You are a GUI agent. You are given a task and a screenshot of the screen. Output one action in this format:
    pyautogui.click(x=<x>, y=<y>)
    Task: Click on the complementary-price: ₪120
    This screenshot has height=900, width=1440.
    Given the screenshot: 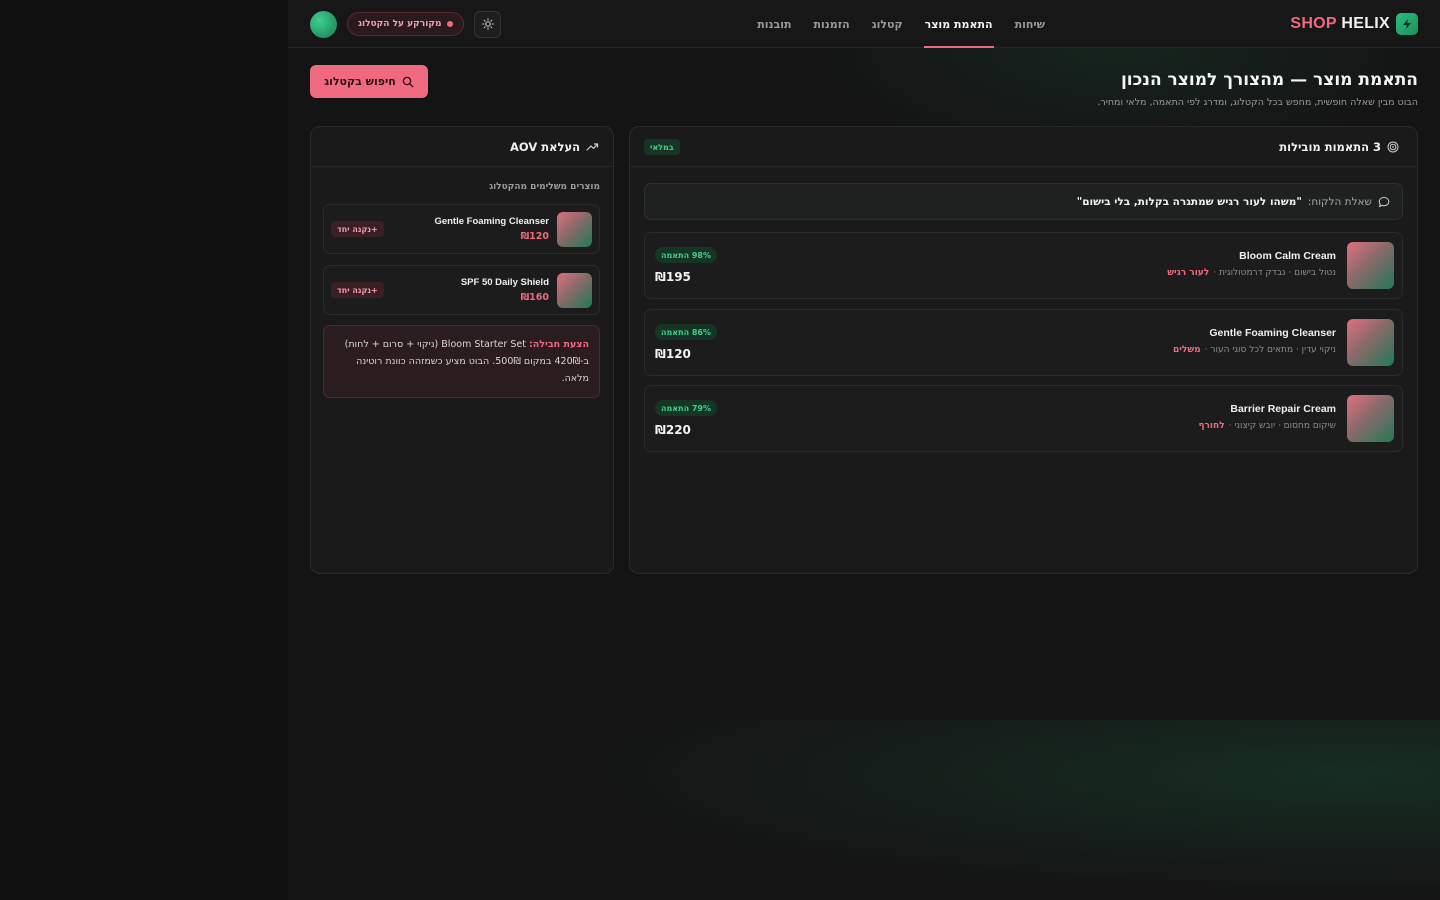 What is the action you would take?
    pyautogui.click(x=534, y=236)
    